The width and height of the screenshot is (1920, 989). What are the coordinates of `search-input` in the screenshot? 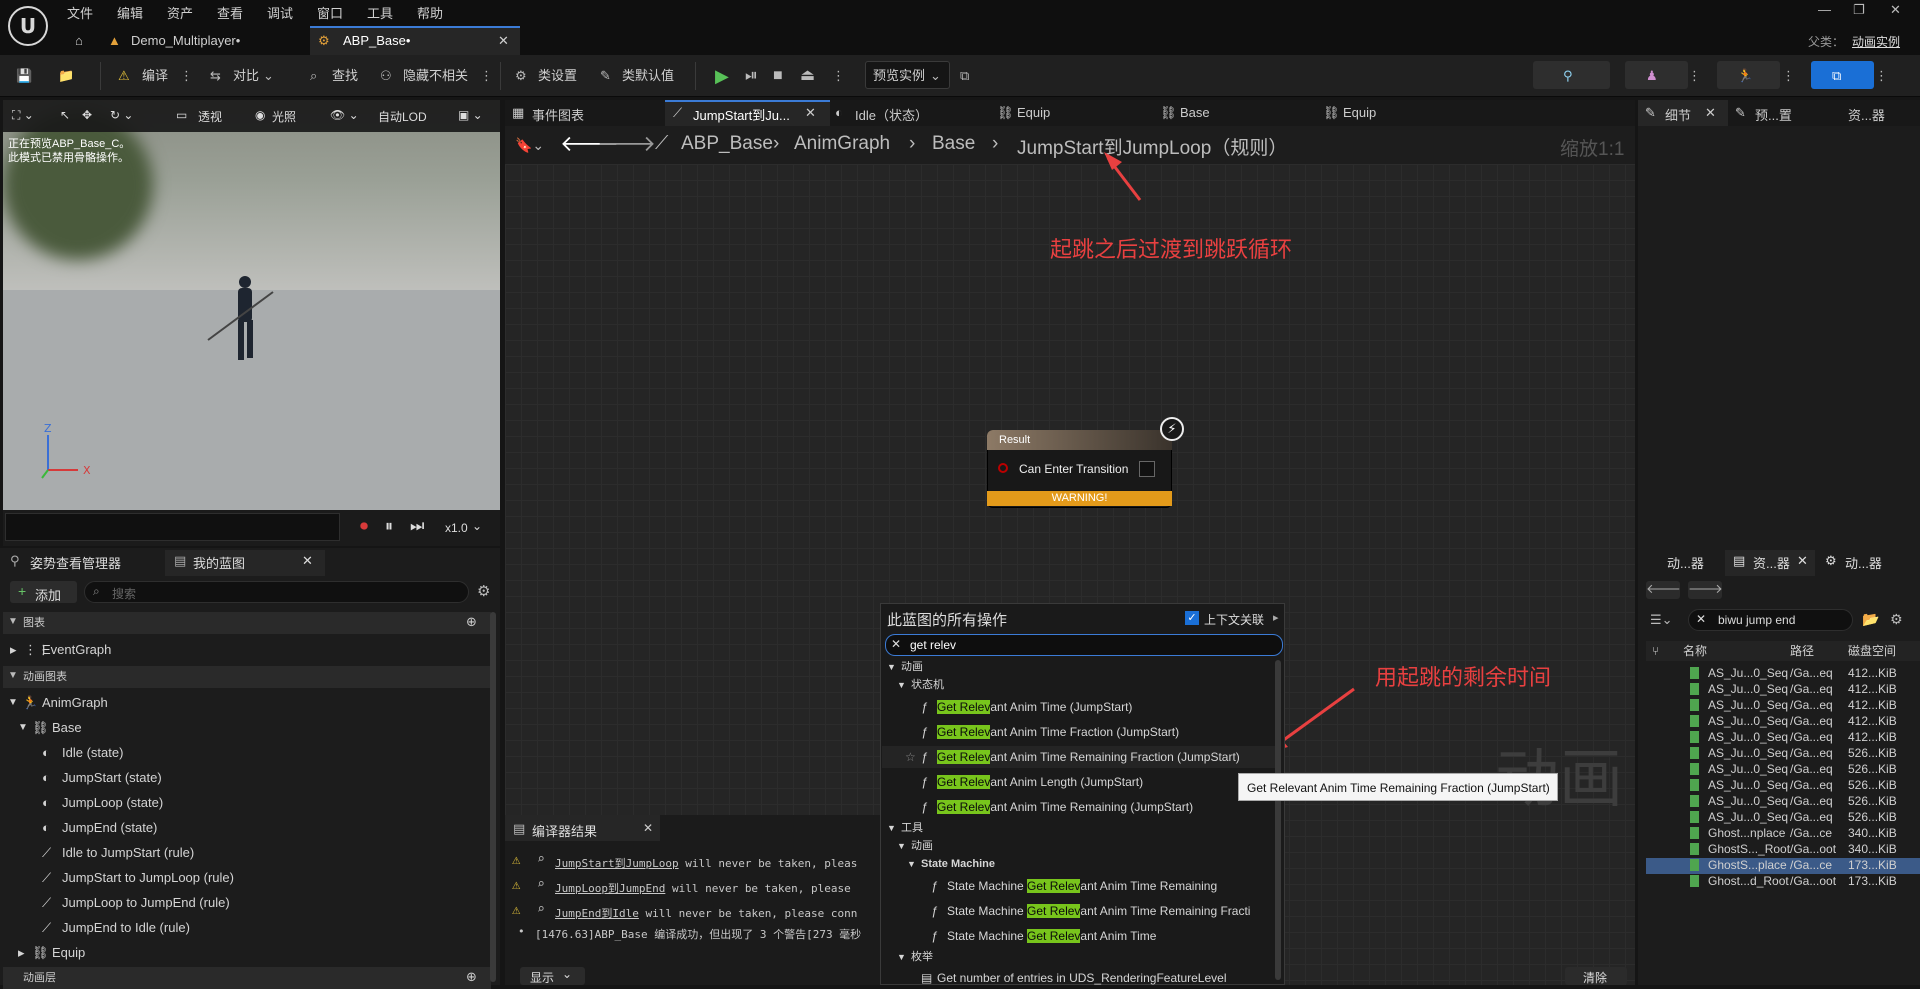 It's located at (276, 592).